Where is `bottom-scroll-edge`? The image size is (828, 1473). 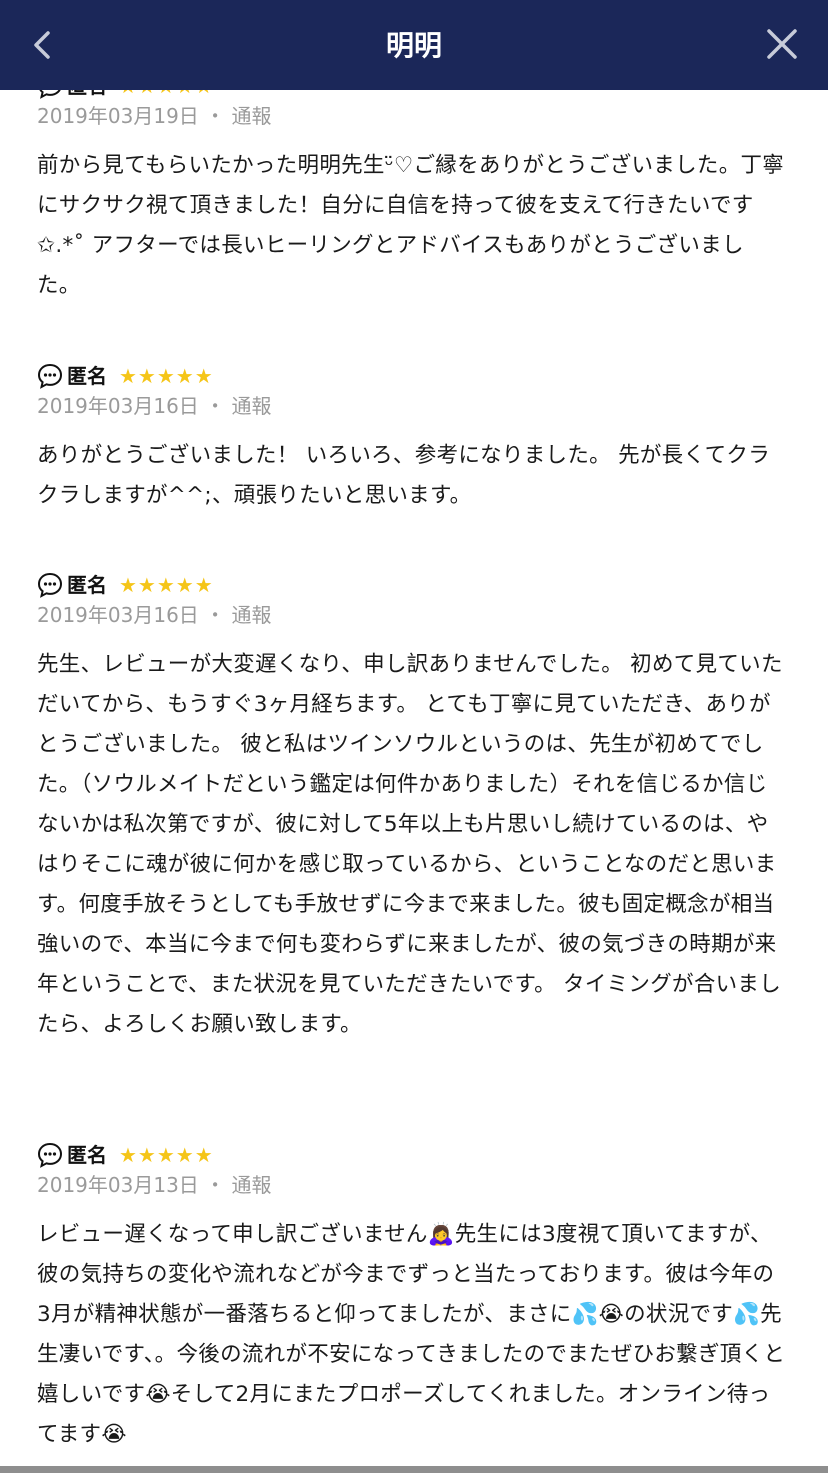
bottom-scroll-edge is located at coordinates (414, 1469).